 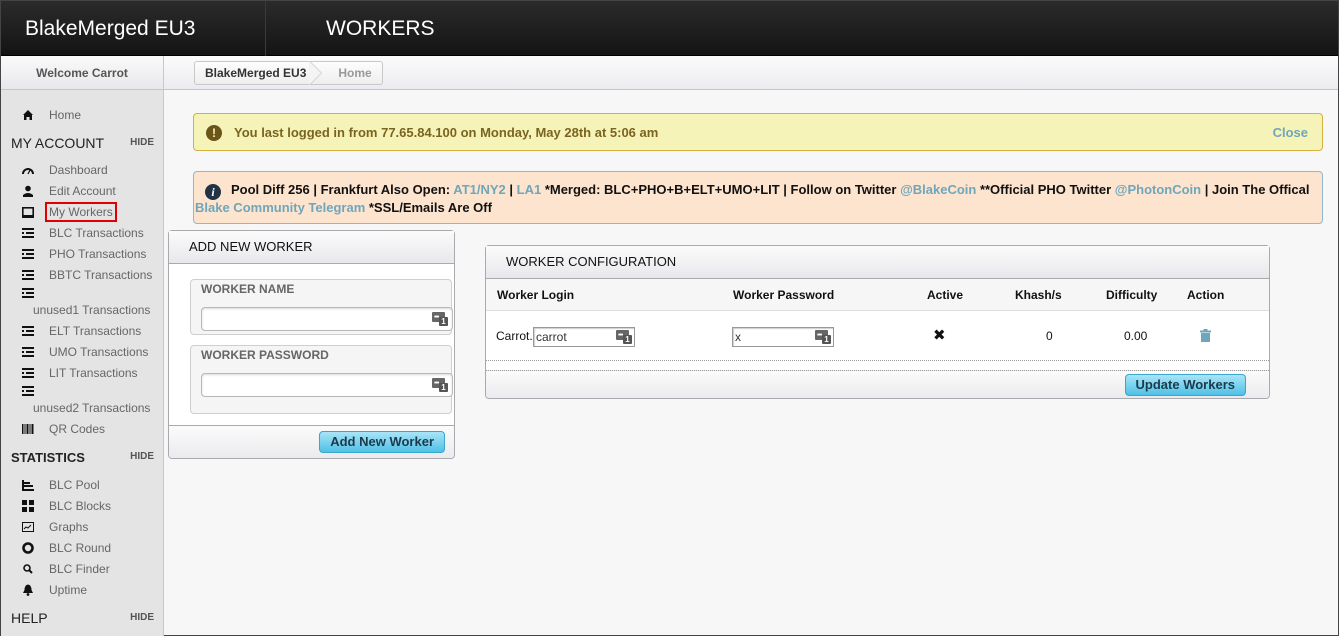 I want to click on worker-name-input: ••• 1, so click(x=327, y=319).